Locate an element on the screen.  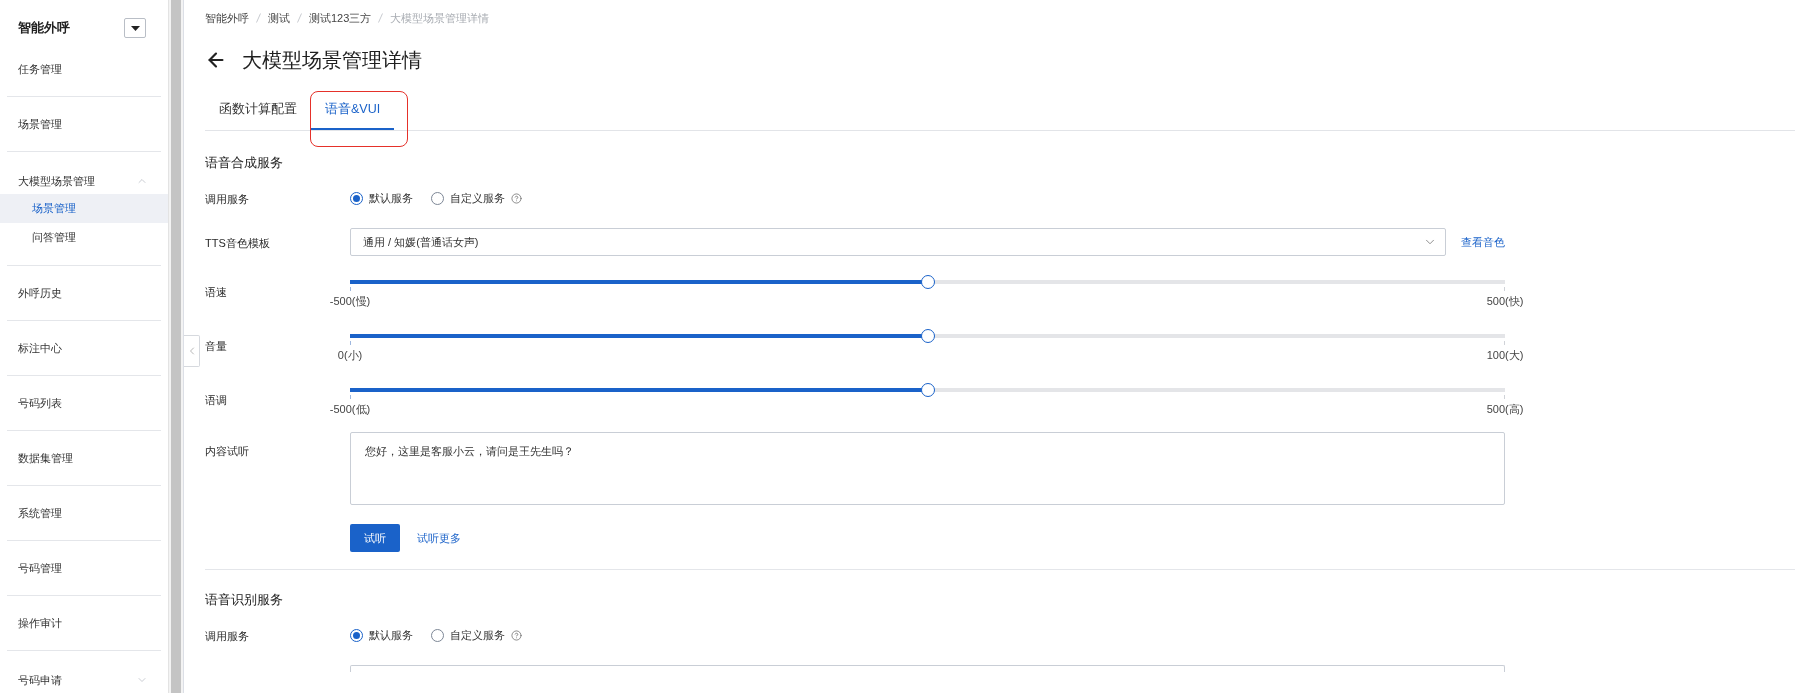
sidebar-item: 外呼历史 is located at coordinates (84, 293).